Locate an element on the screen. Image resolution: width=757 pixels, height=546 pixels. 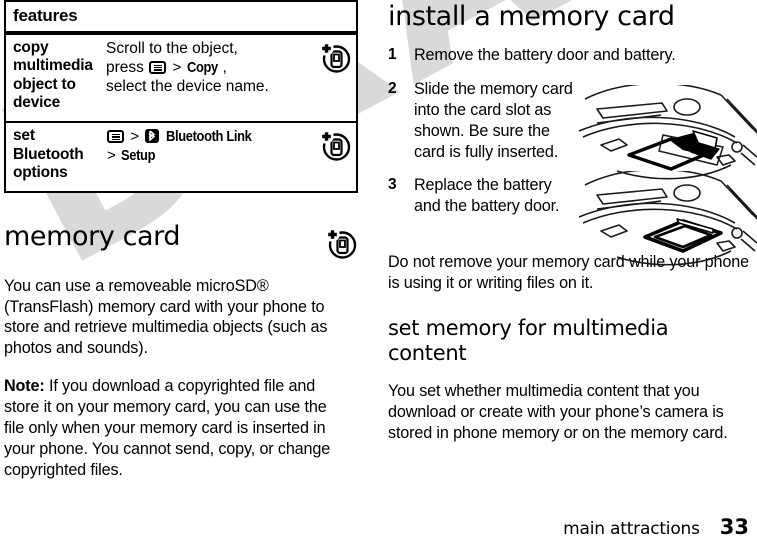
feature-term: set Bluetooth options is located at coordinates (48, 154).